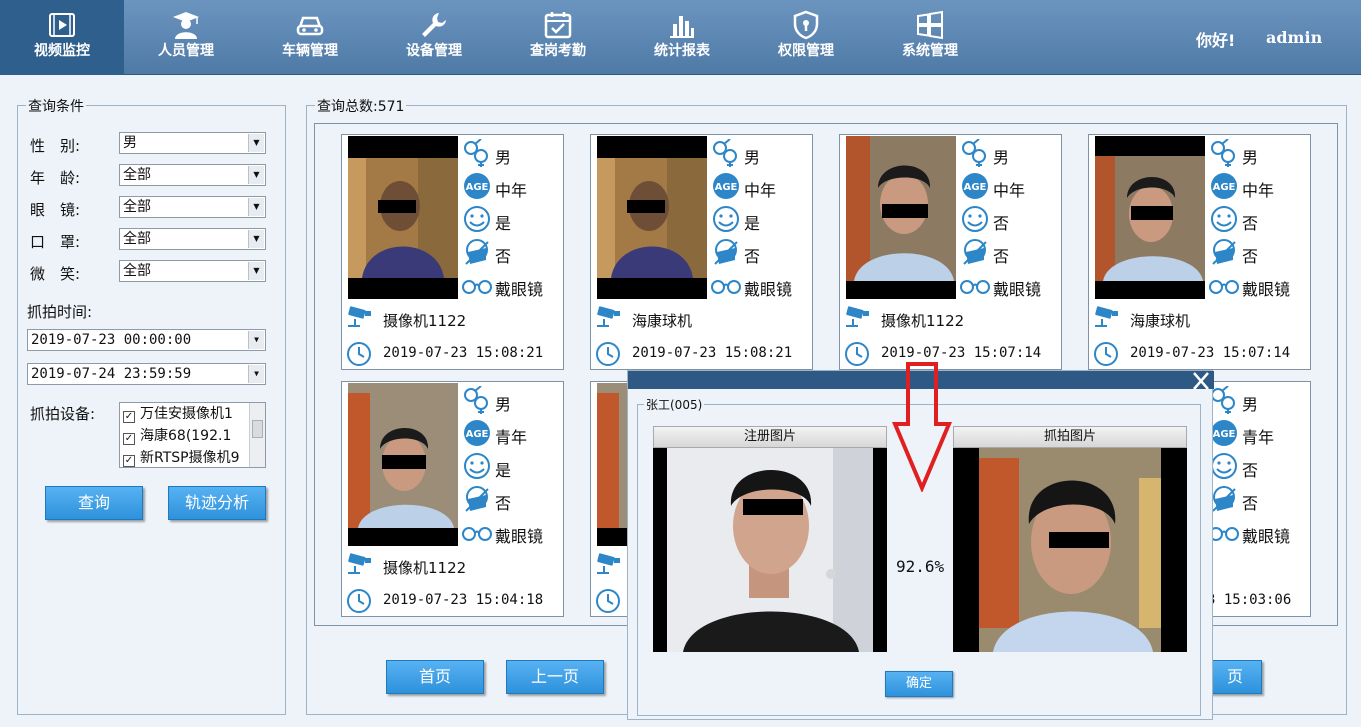  What do you see at coordinates (1210, 353) in the screenshot?
I see `capture-time: 2019-07-23 15:07:14` at bounding box center [1210, 353].